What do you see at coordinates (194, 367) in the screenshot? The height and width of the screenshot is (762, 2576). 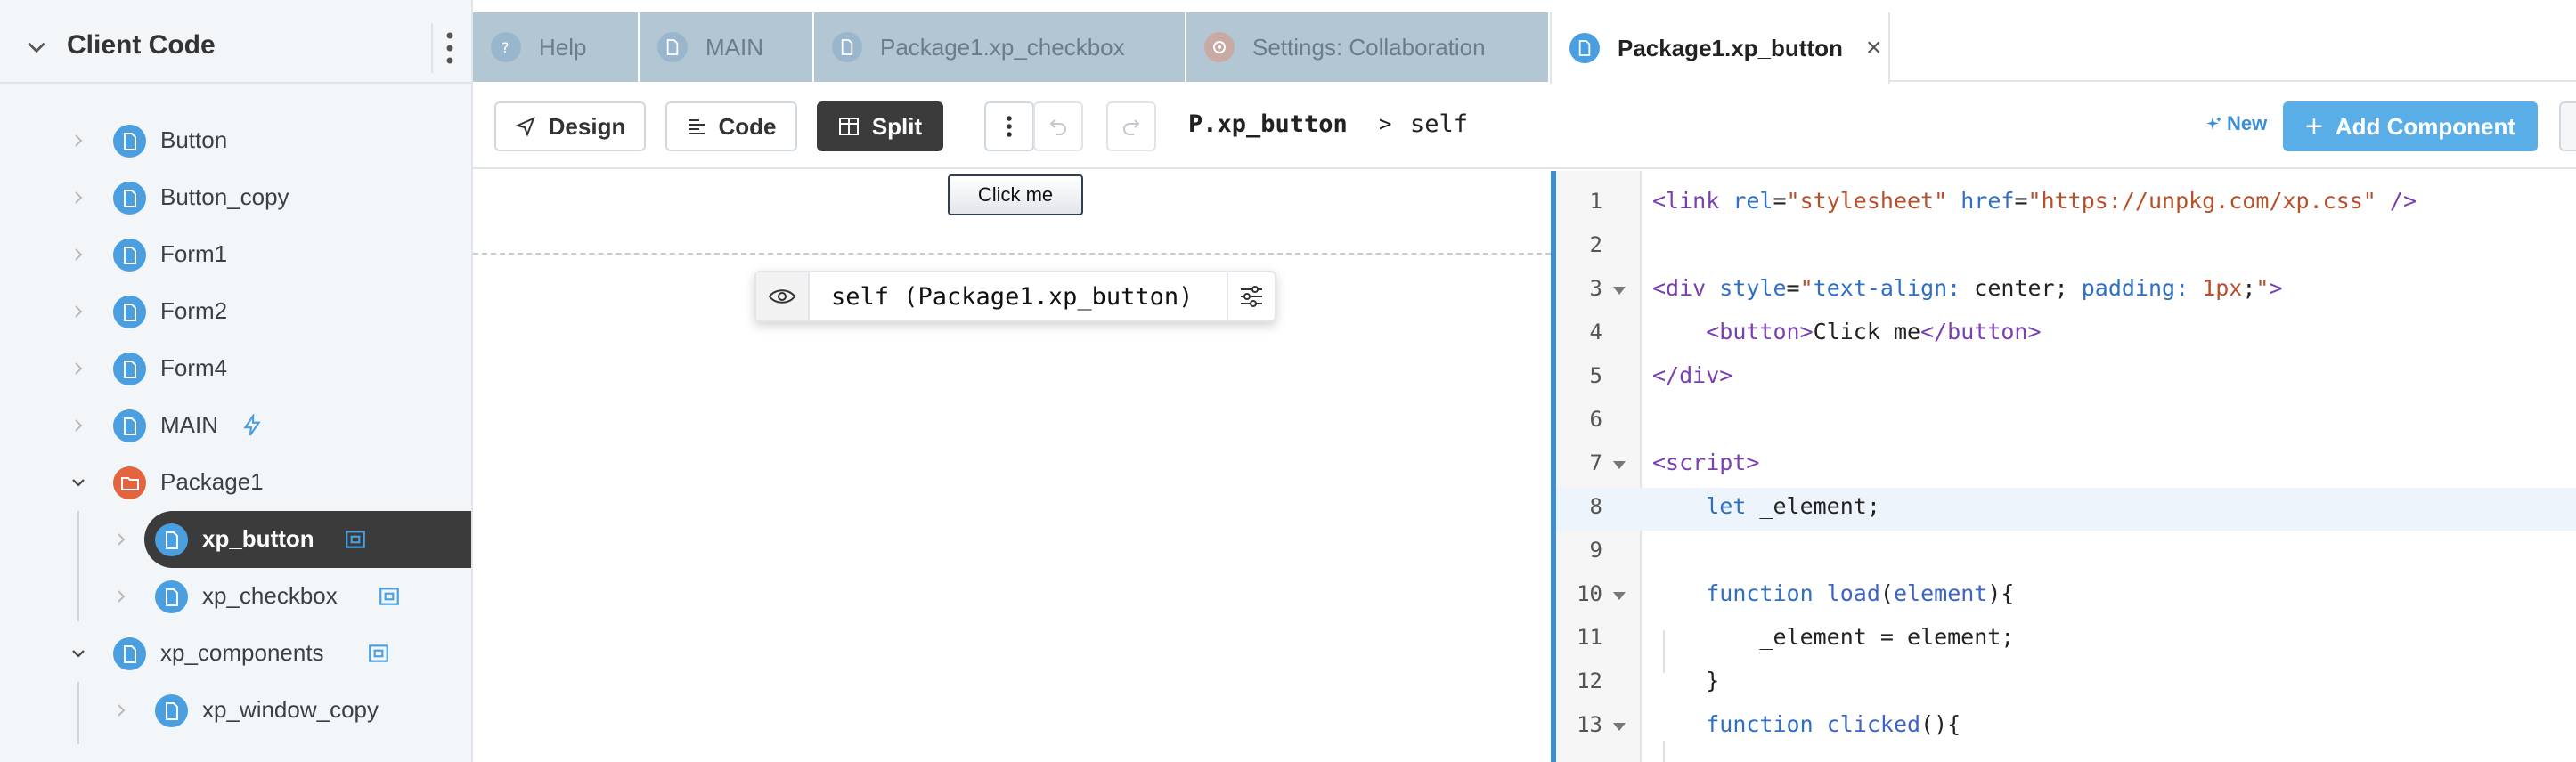 I see `sidebar-item-label: Form4` at bounding box center [194, 367].